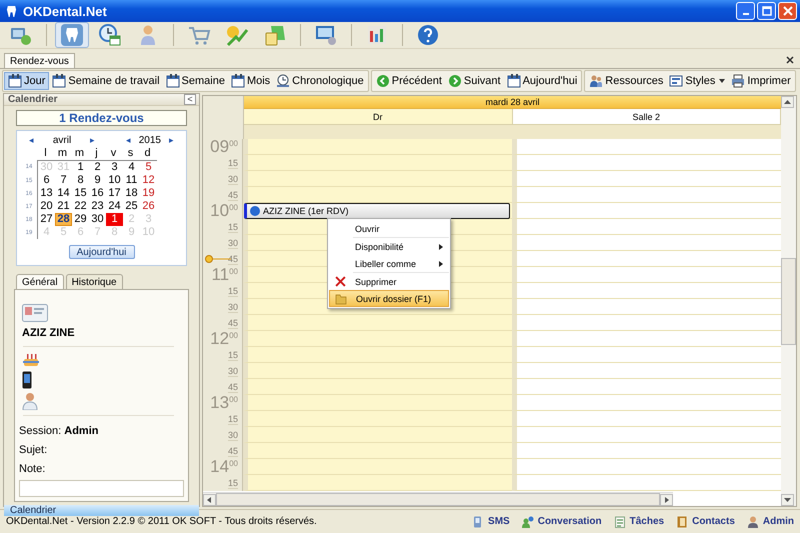 The height and width of the screenshot is (533, 800). What do you see at coordinates (101, 118) in the screenshot?
I see `appointment-count: 1 Rendez-vous` at bounding box center [101, 118].